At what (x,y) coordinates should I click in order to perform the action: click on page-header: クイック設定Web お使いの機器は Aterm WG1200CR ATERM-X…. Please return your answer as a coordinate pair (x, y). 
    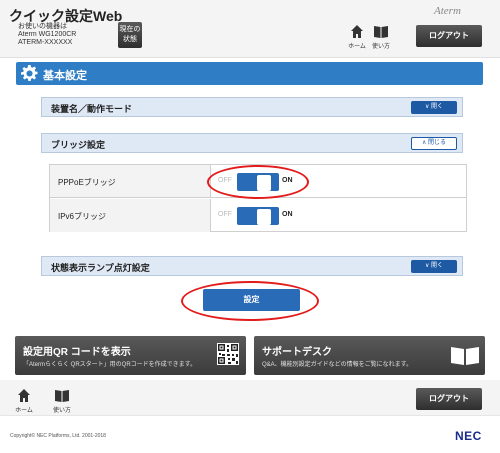
    Looking at the image, I should click on (250, 29).